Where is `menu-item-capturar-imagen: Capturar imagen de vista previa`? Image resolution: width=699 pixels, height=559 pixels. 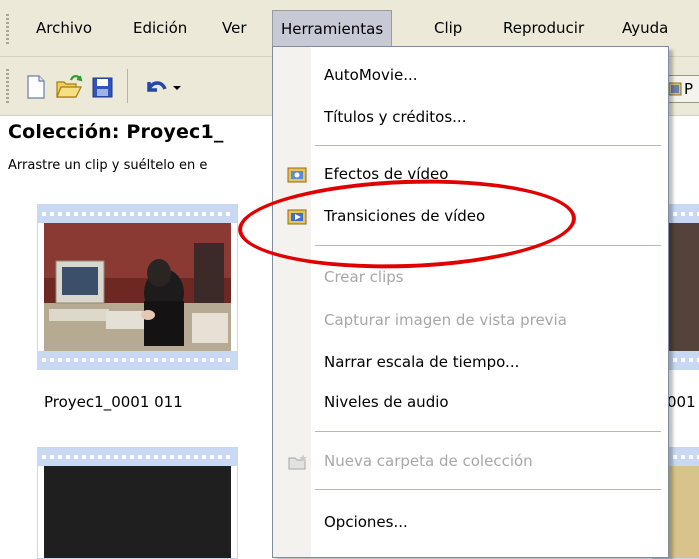
menu-item-capturar-imagen: Capturar imagen de vista previa is located at coordinates (470, 320).